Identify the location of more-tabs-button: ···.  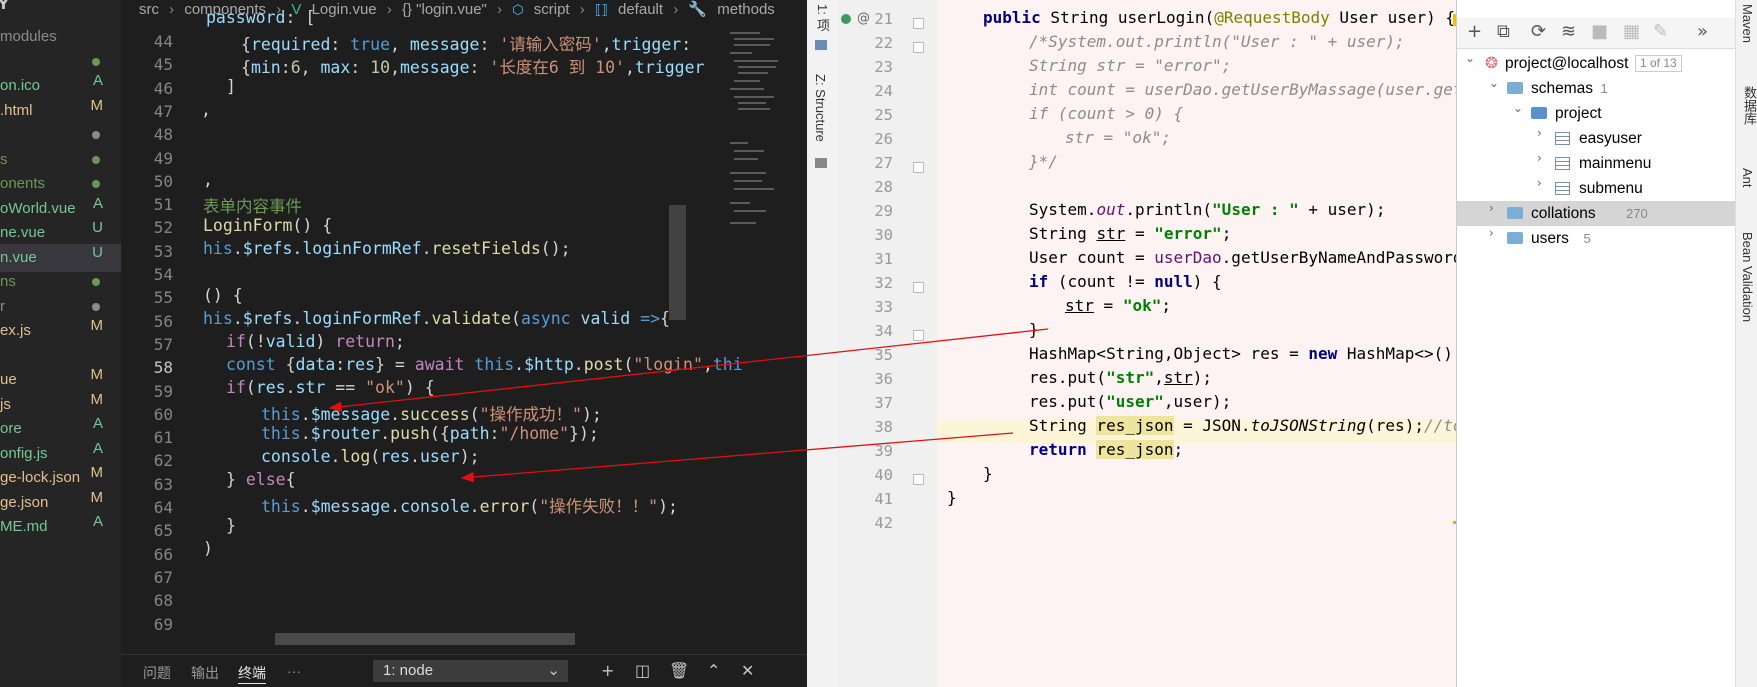
(294, 671).